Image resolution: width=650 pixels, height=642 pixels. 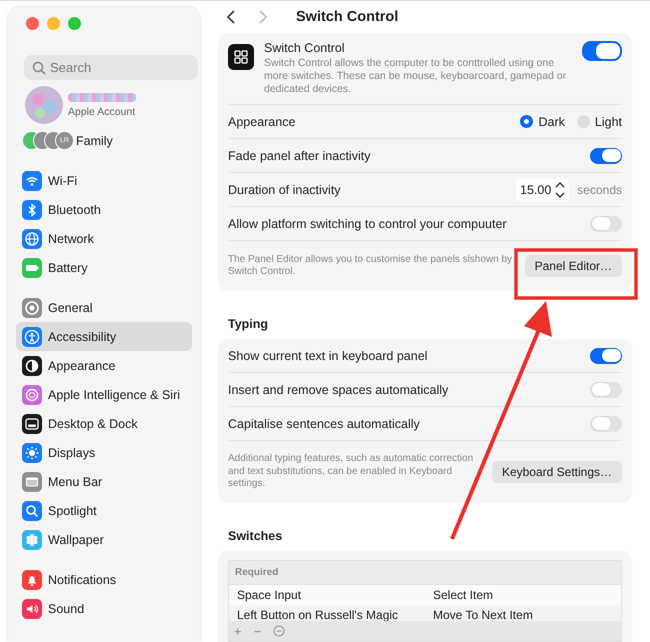 I want to click on section-title: Switch Control, so click(x=305, y=48).